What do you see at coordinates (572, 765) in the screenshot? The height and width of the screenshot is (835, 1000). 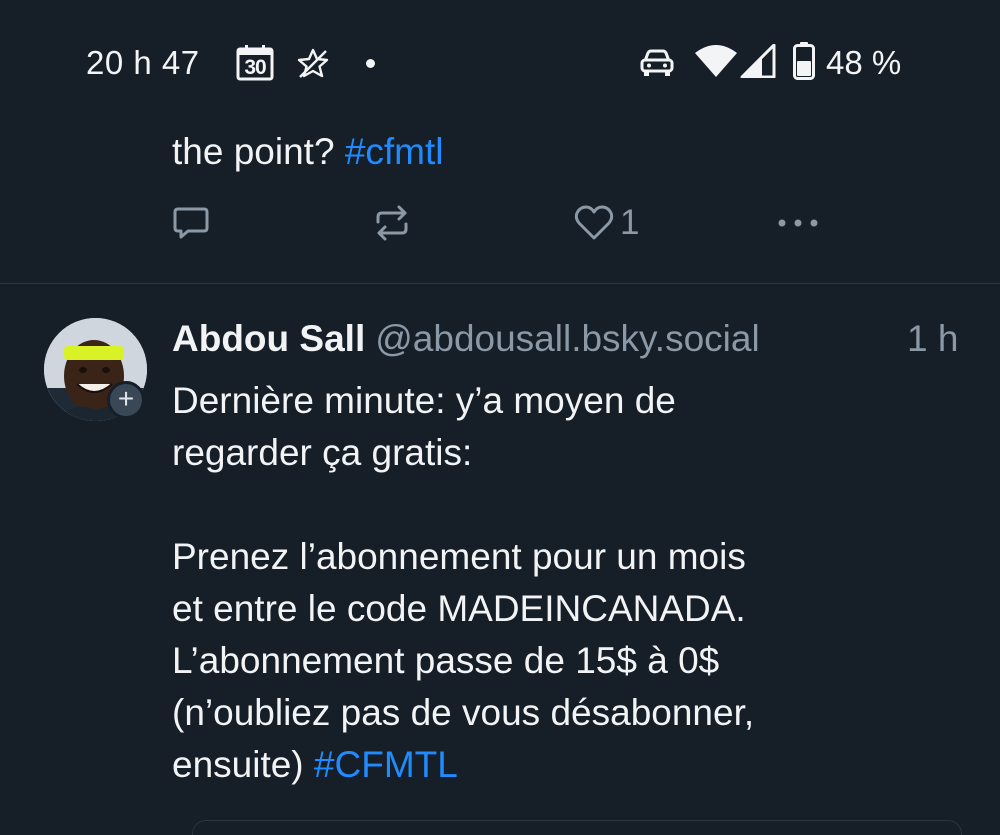 I see `post-line-last: ensuite) #CFMTL` at bounding box center [572, 765].